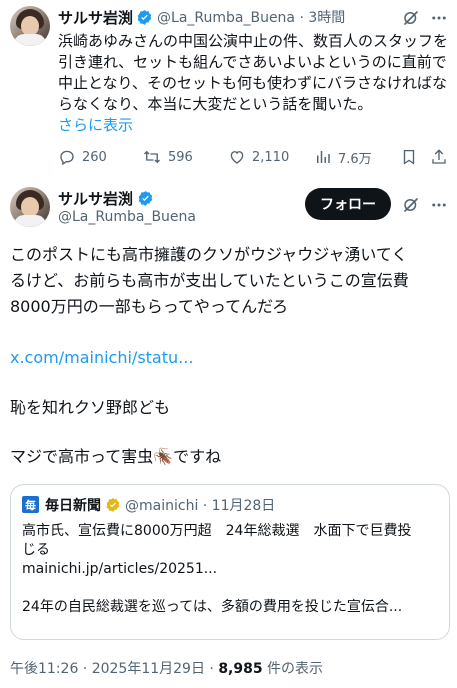 The image size is (457, 688). I want to click on like-count: 2,110, so click(271, 157).